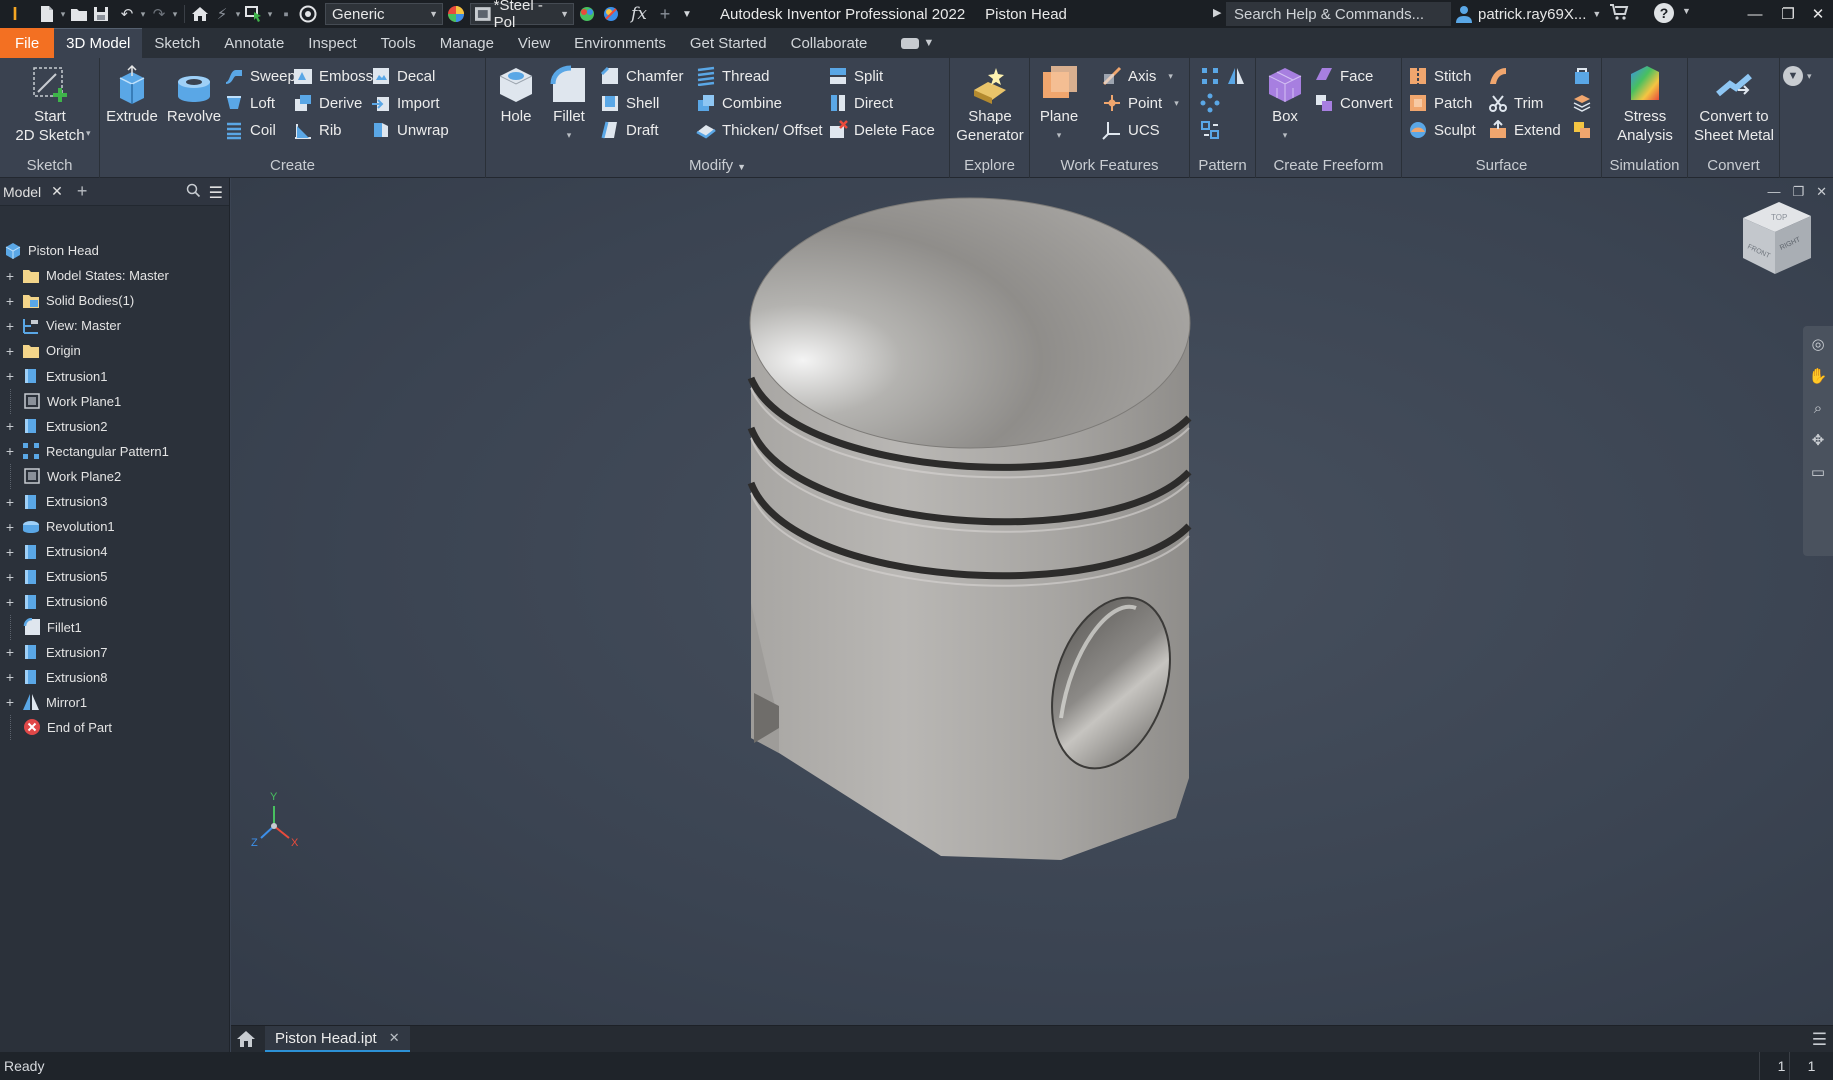 This screenshot has width=1833, height=1080. I want to click on fx-parameters-icon: fx, so click(639, 14).